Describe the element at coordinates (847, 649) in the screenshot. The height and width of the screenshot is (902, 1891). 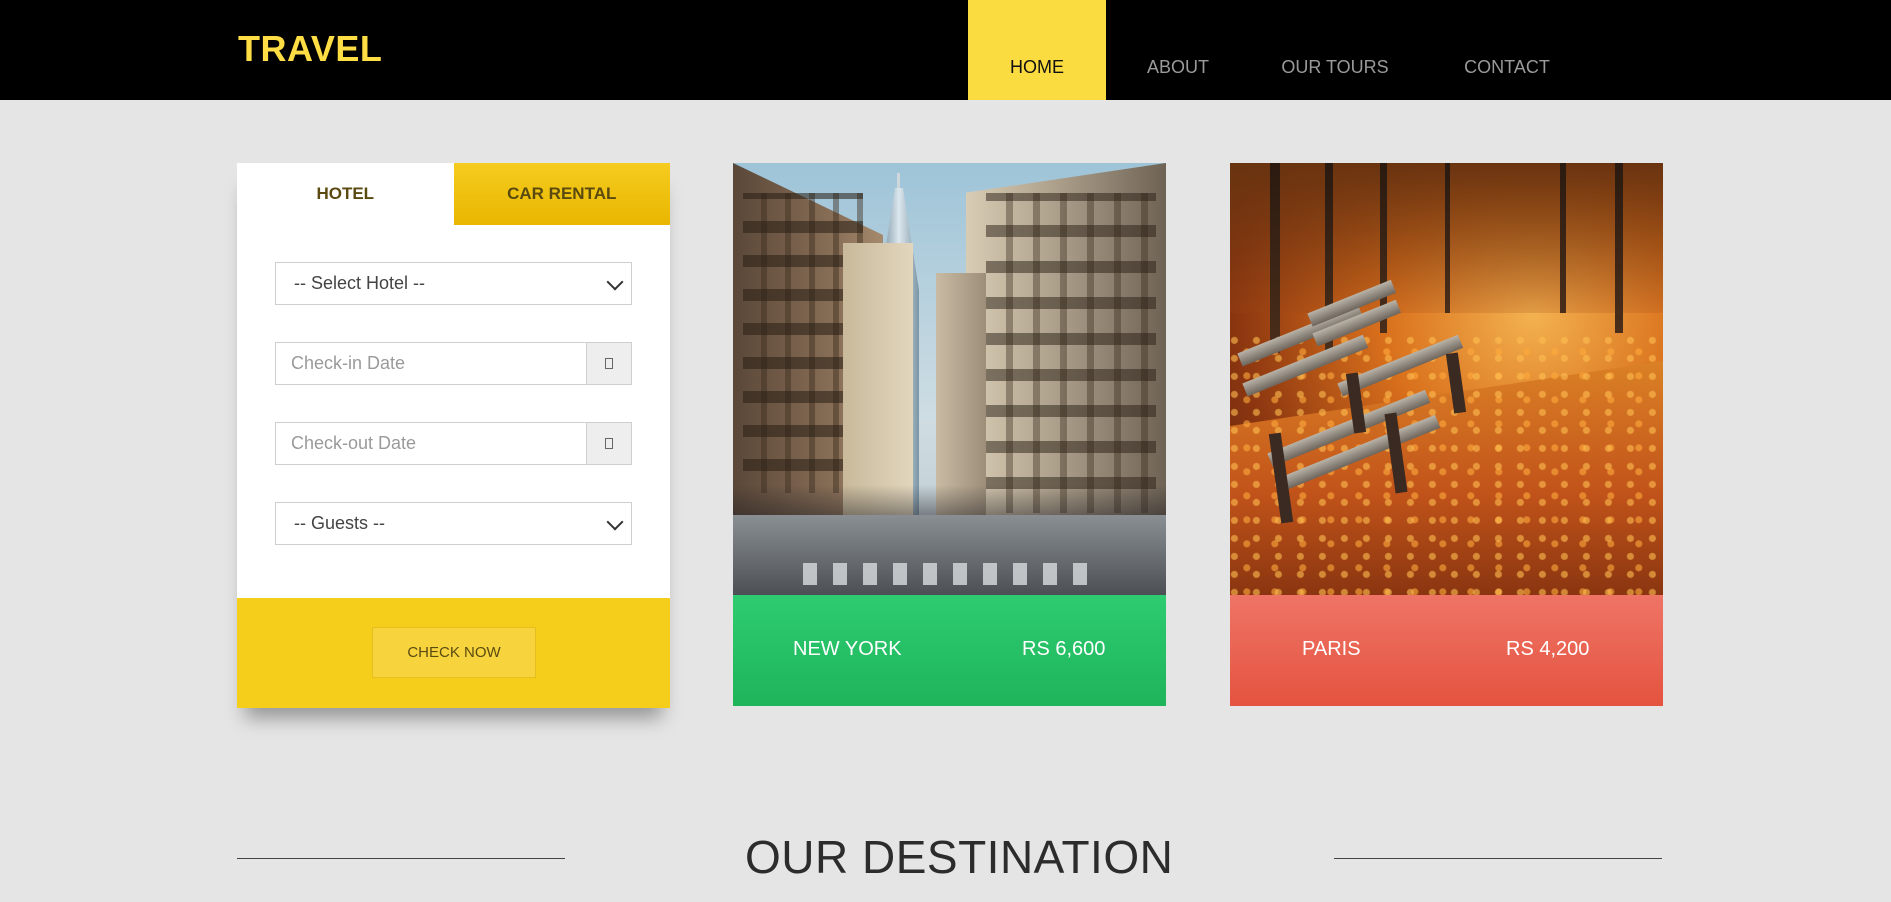
I see `destination-name: NEW YORK` at that location.